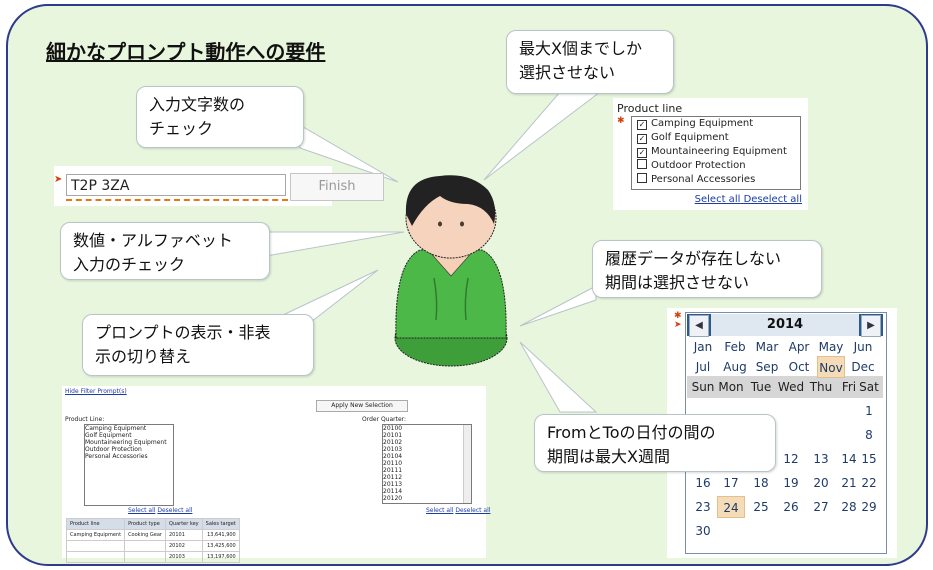 This screenshot has width=933, height=570. Describe the element at coordinates (699, 326) in the screenshot. I see `chevron-left-icon: ◀` at that location.